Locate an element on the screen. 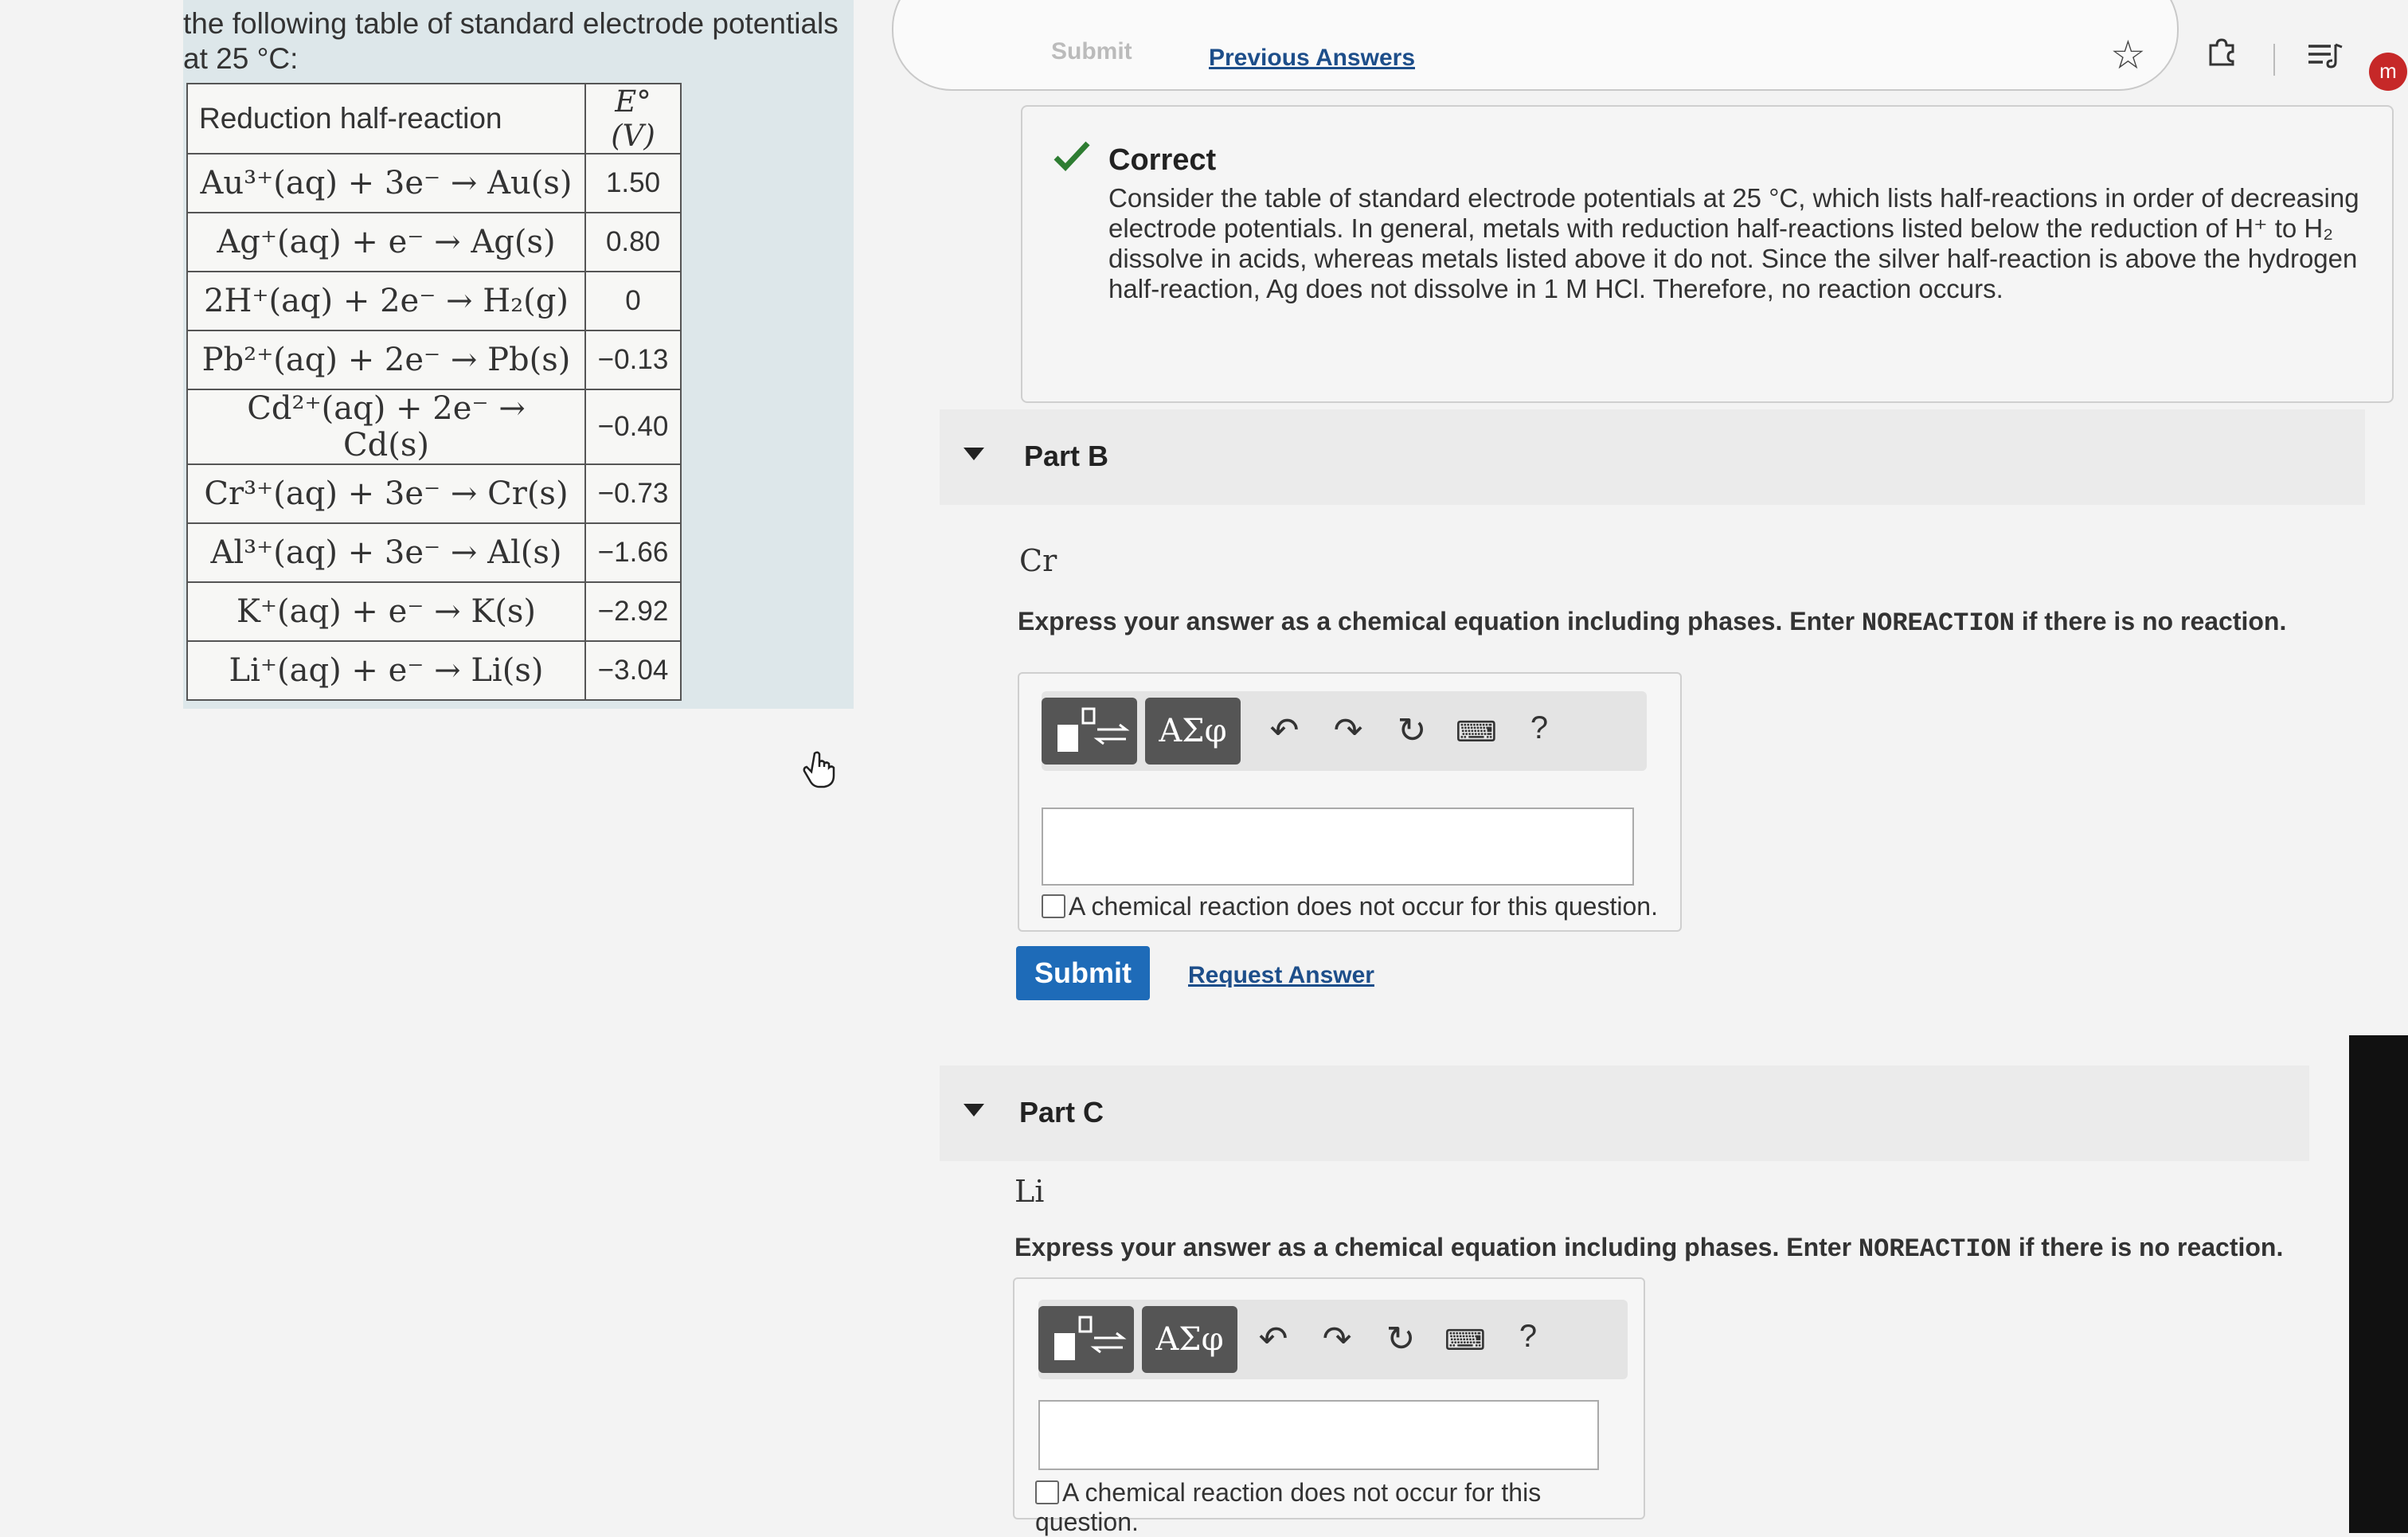 The width and height of the screenshot is (2408, 1537). reaction-cell: Cr³⁺(aq) + 3e⁻ → Cr(s) is located at coordinates (386, 493).